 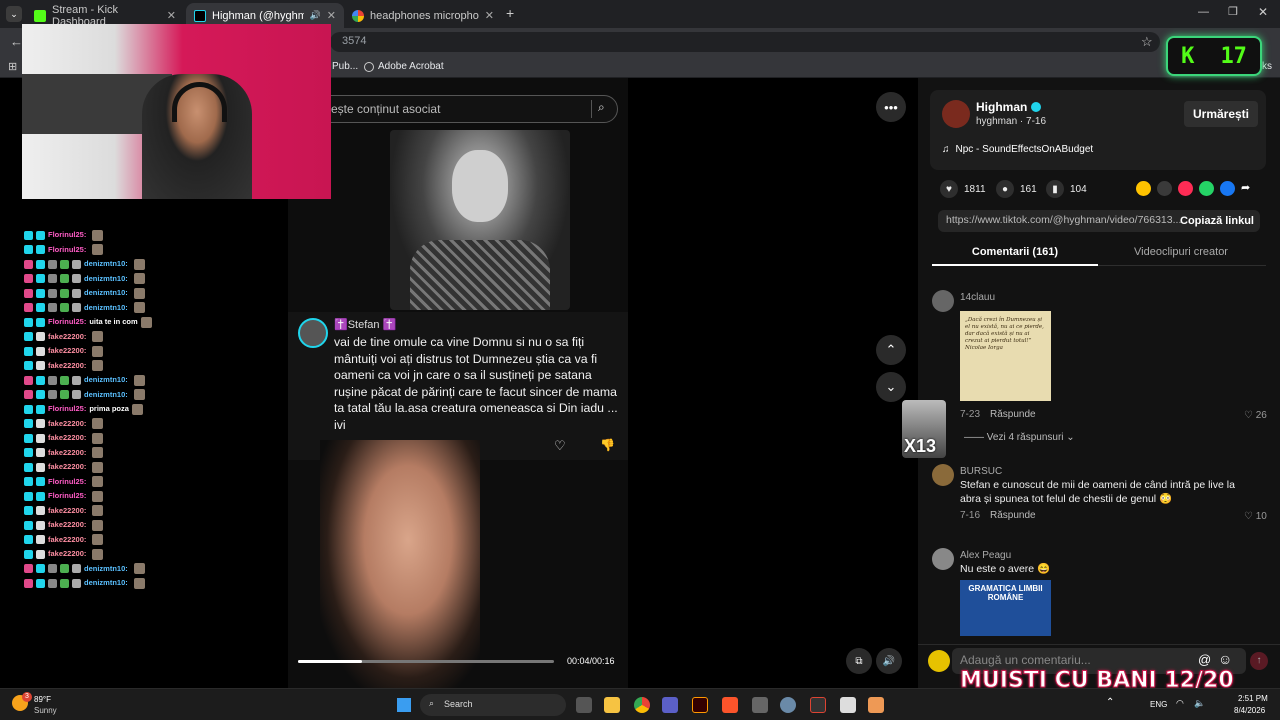 What do you see at coordinates (1259, 661) in the screenshot?
I see `send-comment-icon: ↑` at bounding box center [1259, 661].